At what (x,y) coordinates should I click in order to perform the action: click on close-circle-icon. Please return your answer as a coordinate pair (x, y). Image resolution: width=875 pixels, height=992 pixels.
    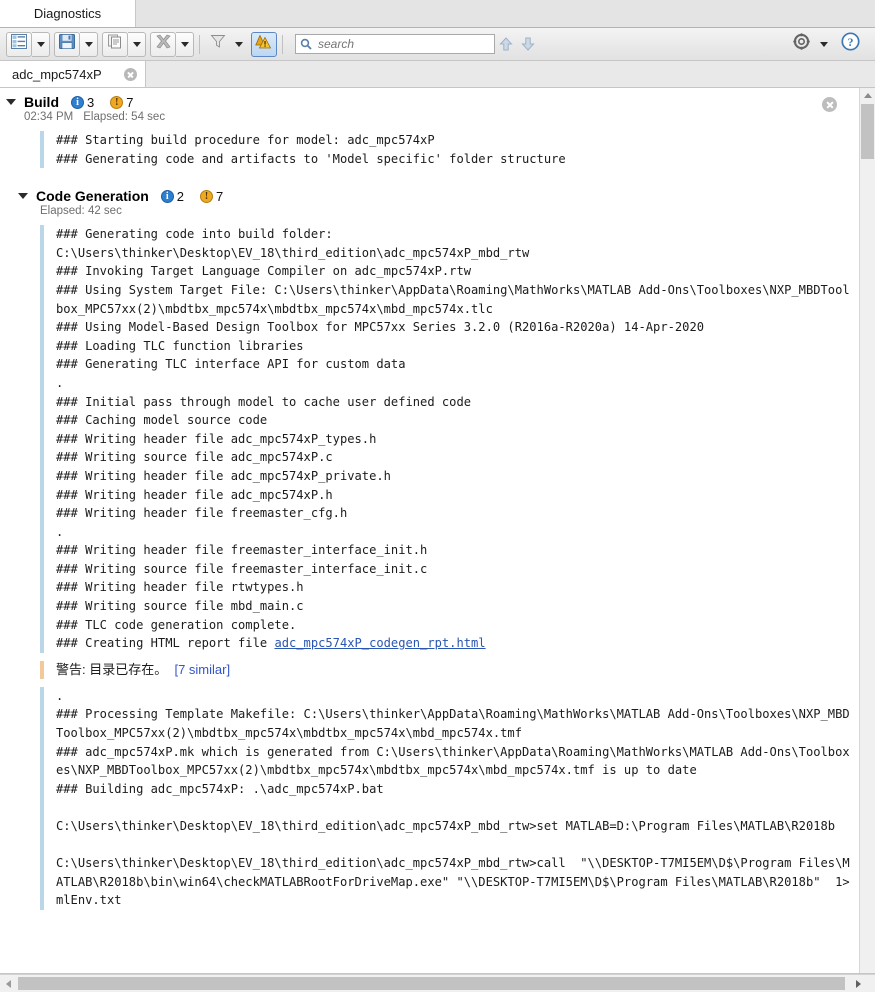
    Looking at the image, I should click on (130, 74).